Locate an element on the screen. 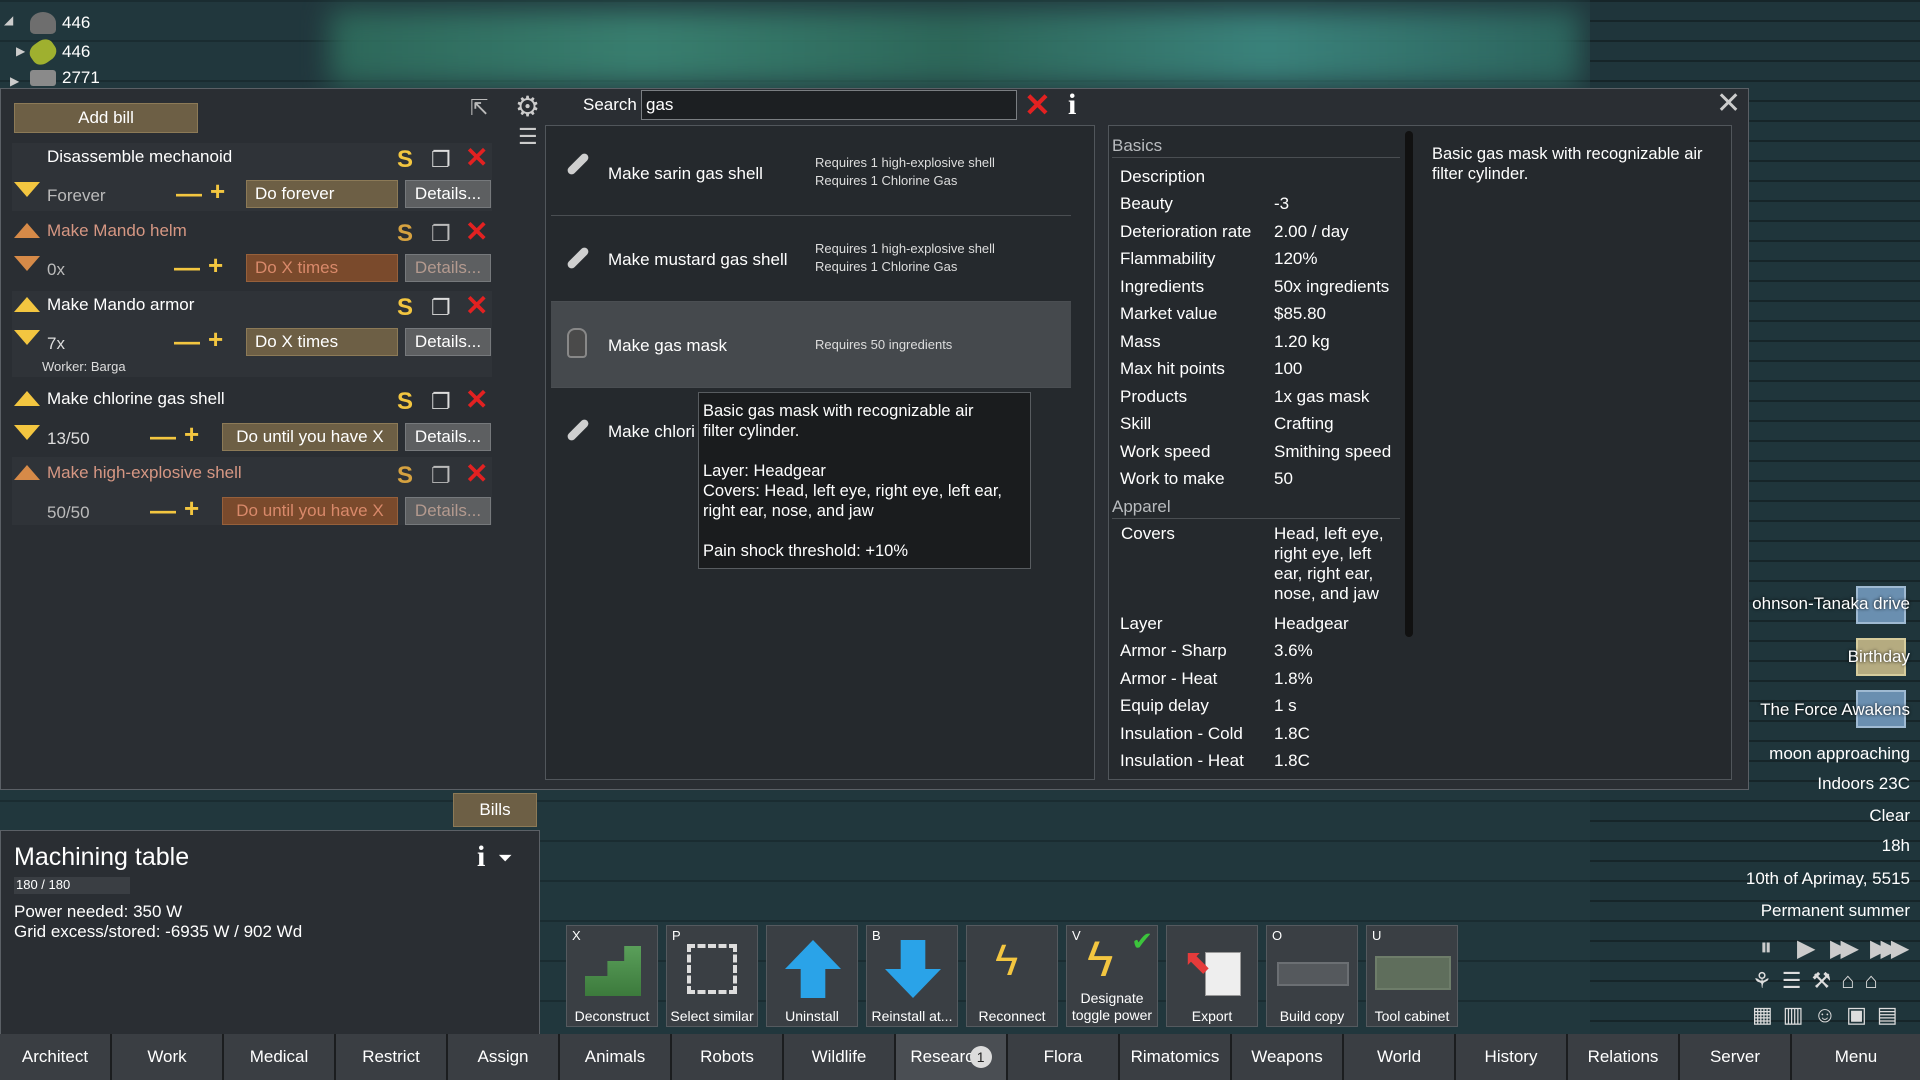  add-bill-button: Add bill is located at coordinates (106, 118).